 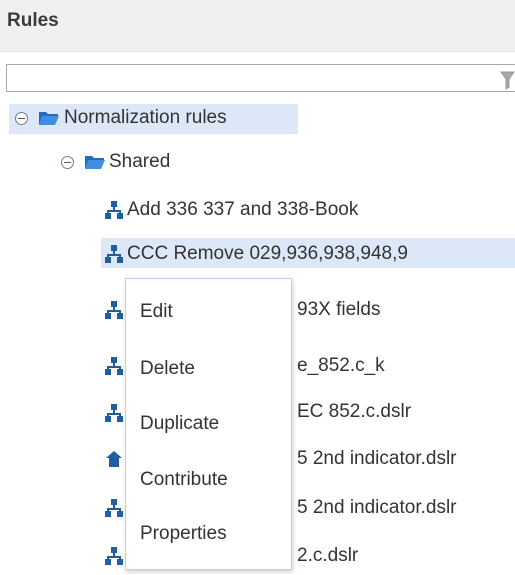 I want to click on context-menu-edit: Edit, so click(x=156, y=312).